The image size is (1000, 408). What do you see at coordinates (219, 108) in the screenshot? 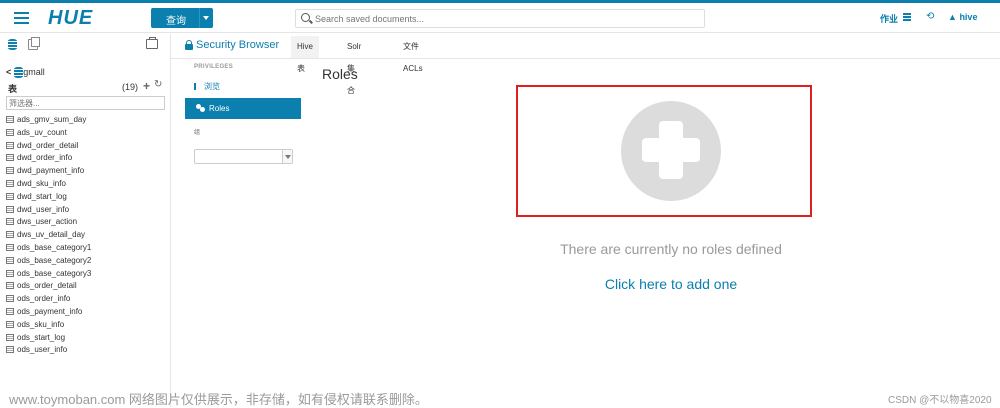
I see `nav-roles-label: Roles` at bounding box center [219, 108].